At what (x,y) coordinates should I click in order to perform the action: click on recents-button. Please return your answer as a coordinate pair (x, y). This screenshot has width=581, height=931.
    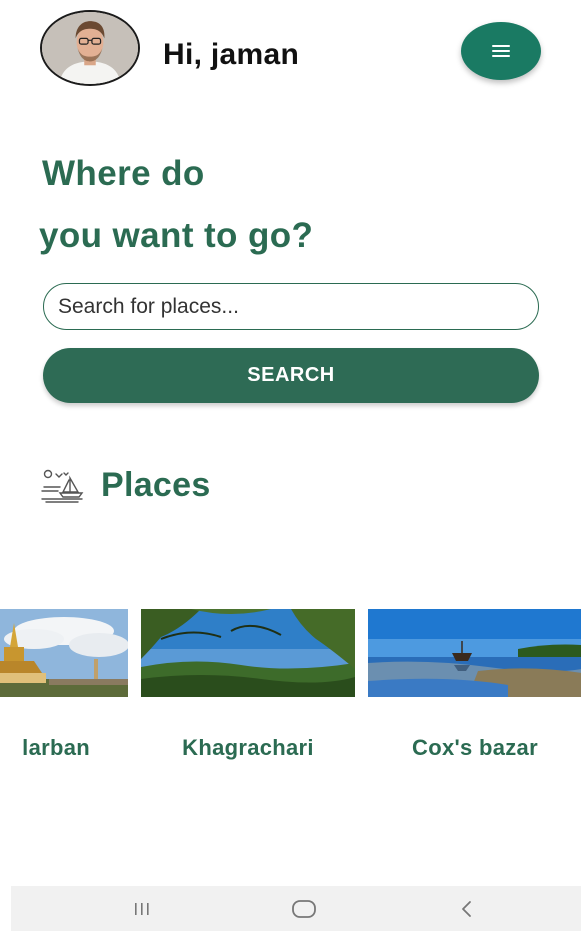
    Looking at the image, I should click on (142, 908).